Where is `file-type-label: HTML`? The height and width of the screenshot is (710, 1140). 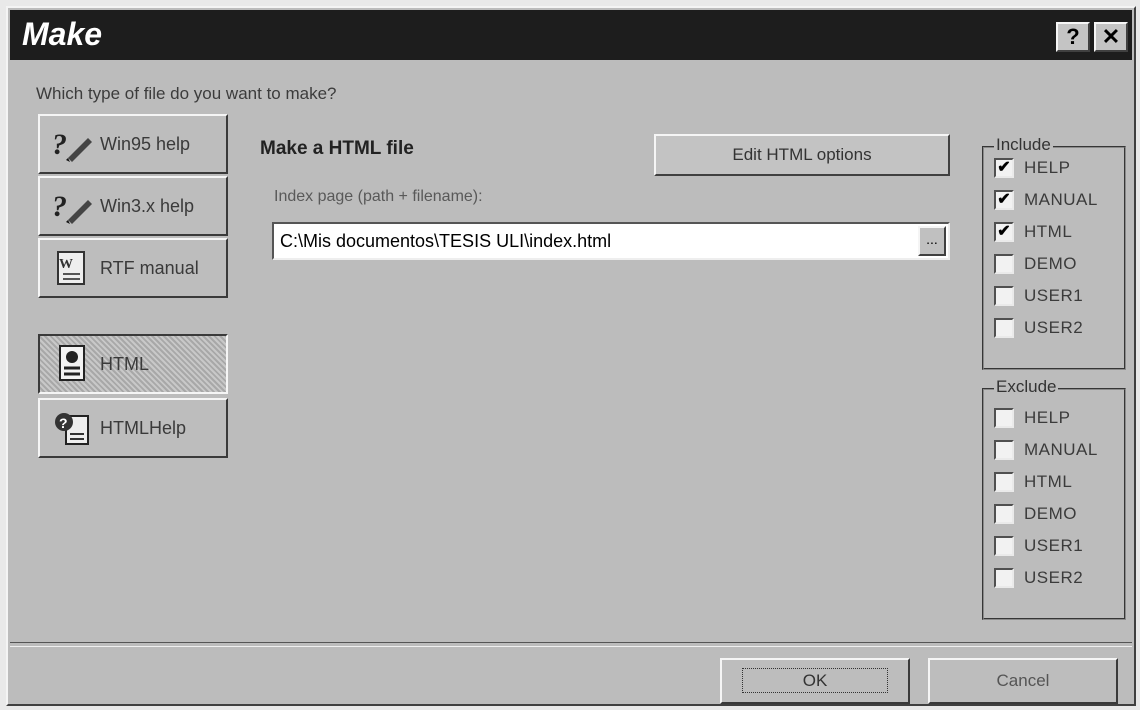
file-type-label: HTML is located at coordinates (124, 363).